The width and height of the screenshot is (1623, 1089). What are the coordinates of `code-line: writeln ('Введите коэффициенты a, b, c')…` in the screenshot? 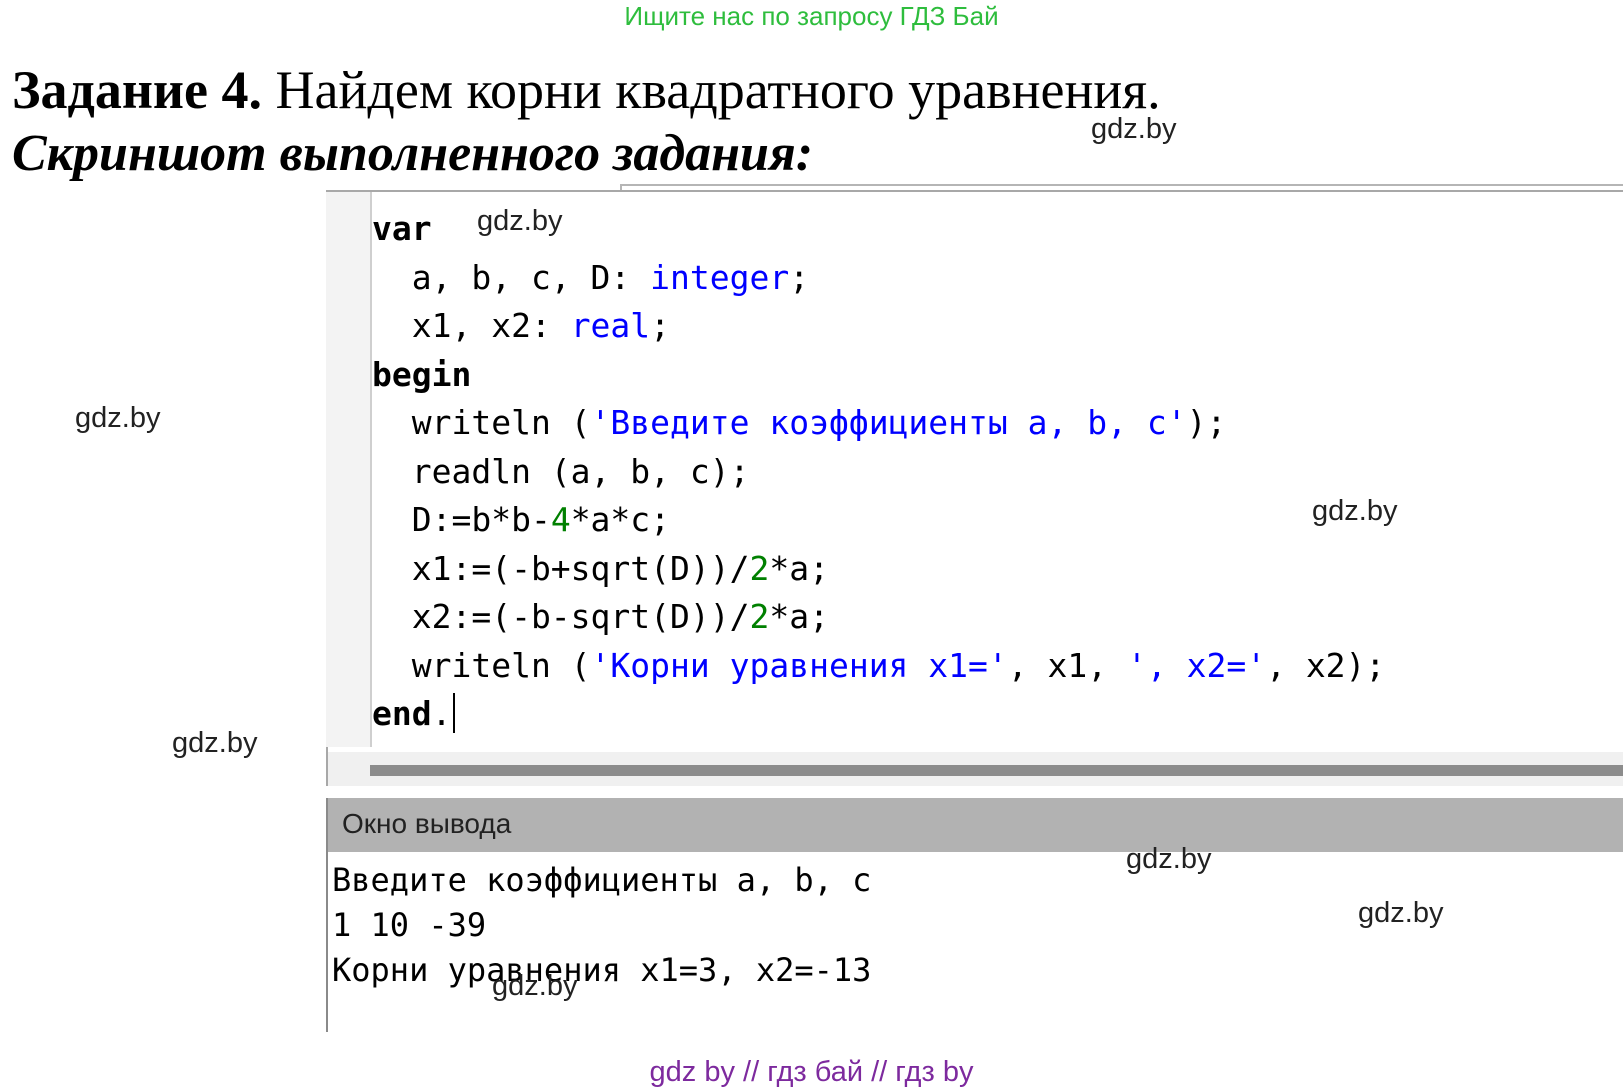 It's located at (878, 423).